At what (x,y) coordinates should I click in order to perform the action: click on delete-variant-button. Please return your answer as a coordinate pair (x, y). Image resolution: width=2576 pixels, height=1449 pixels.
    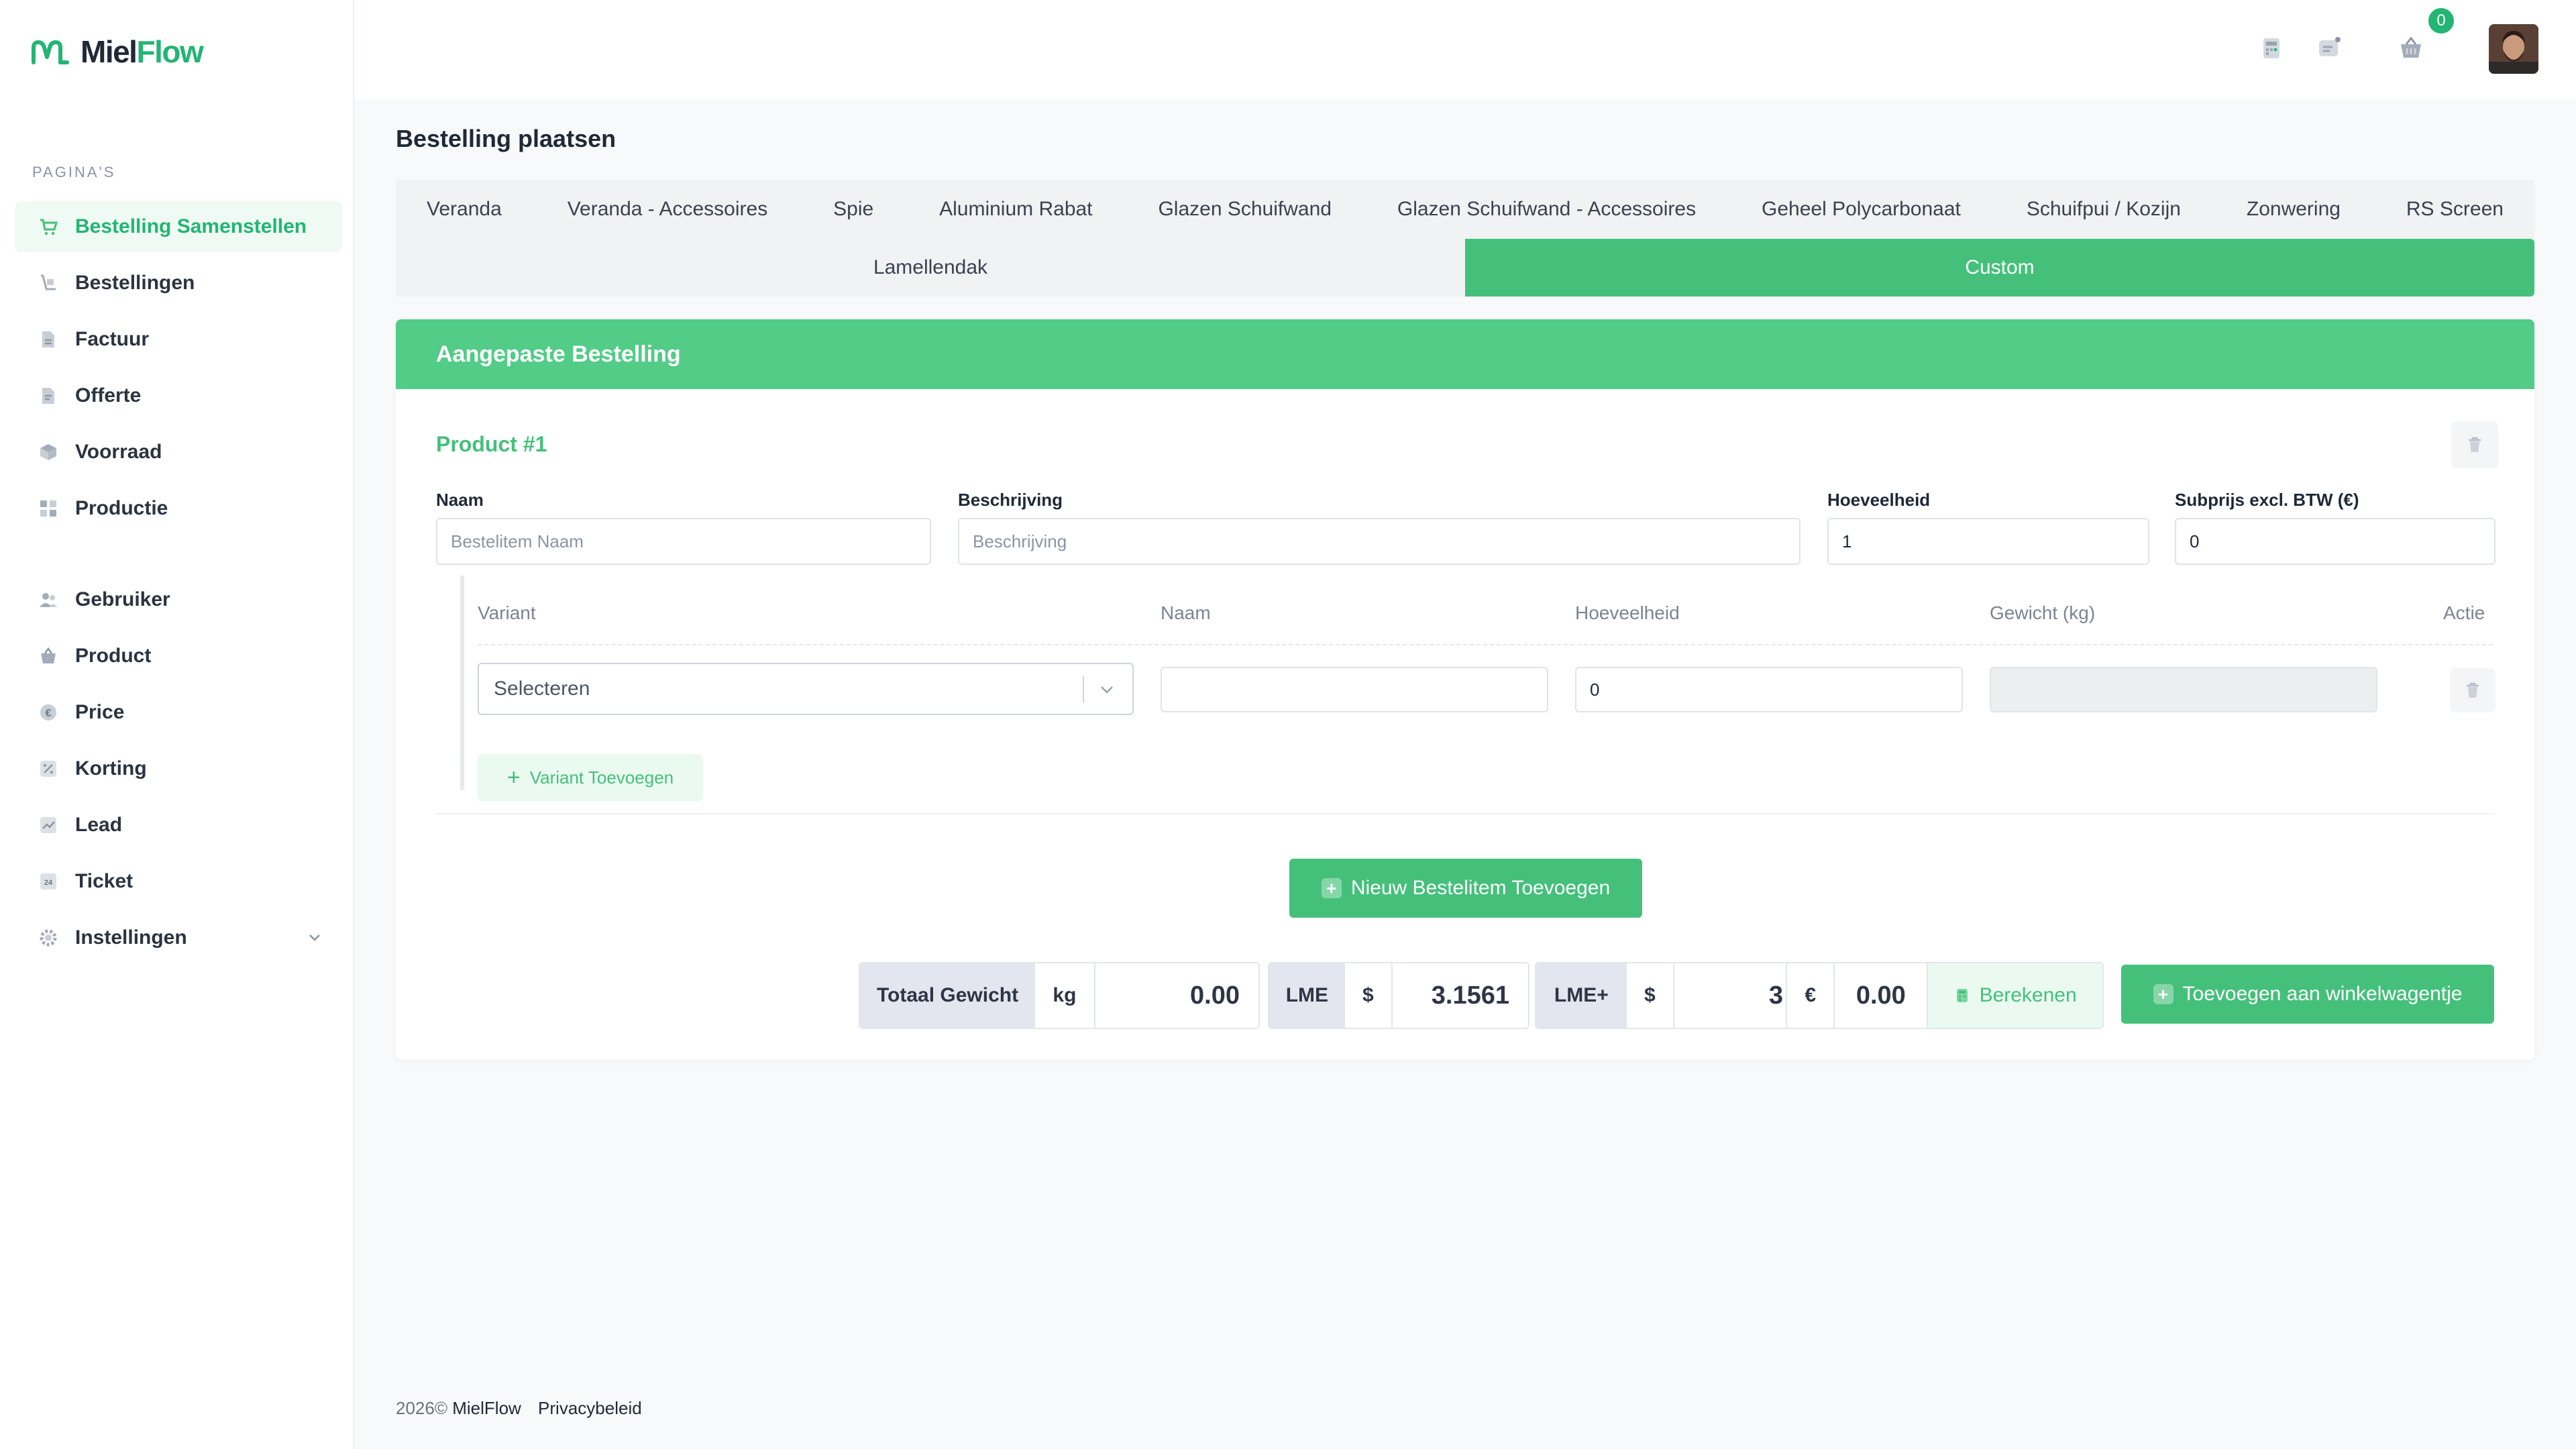
    Looking at the image, I should click on (2473, 690).